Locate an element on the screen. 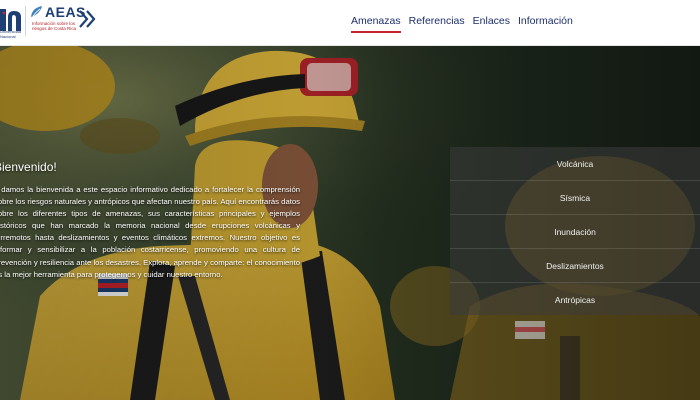  menu-item-deslizamientos: Deslizamientos is located at coordinates (575, 266).